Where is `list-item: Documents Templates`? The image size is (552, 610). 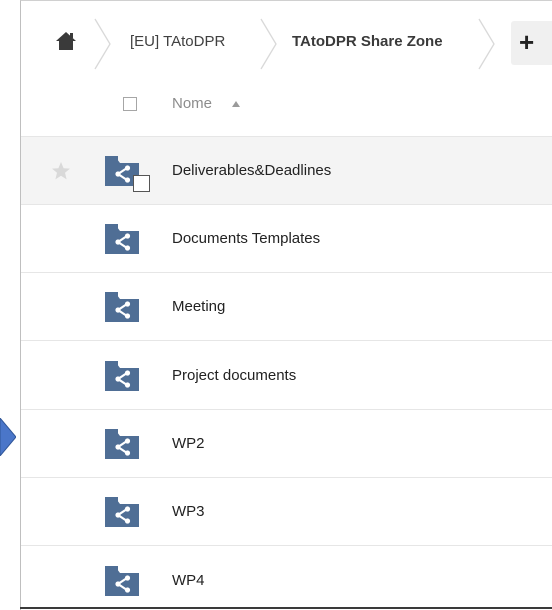
list-item: Documents Templates is located at coordinates (286, 239).